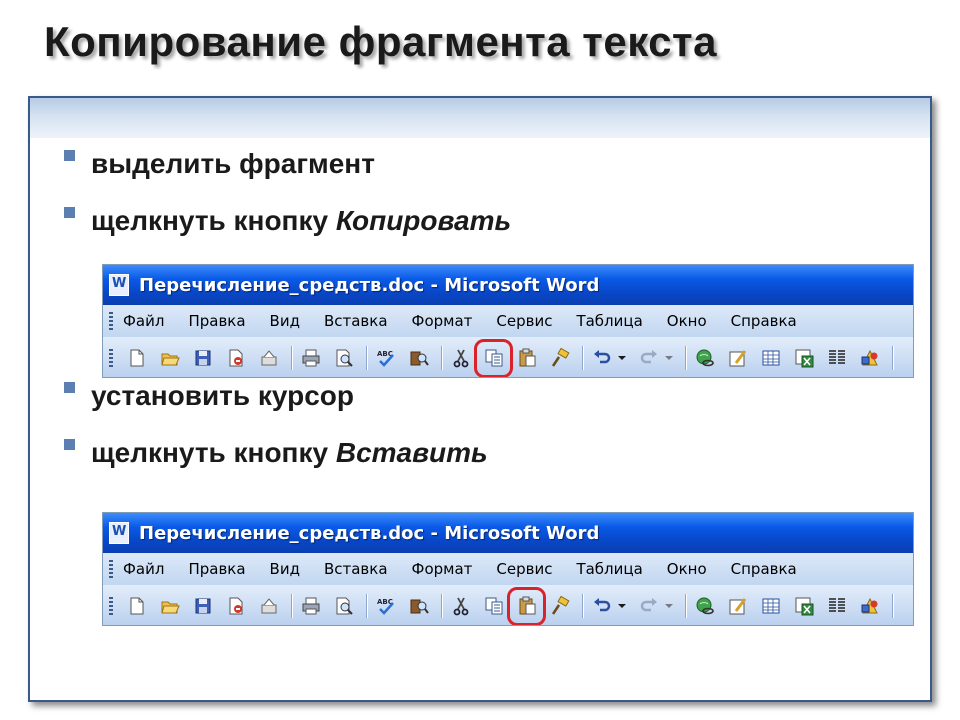 Image resolution: width=960 pixels, height=720 pixels. Describe the element at coordinates (480, 118) in the screenshot. I see `panel-header-band` at that location.